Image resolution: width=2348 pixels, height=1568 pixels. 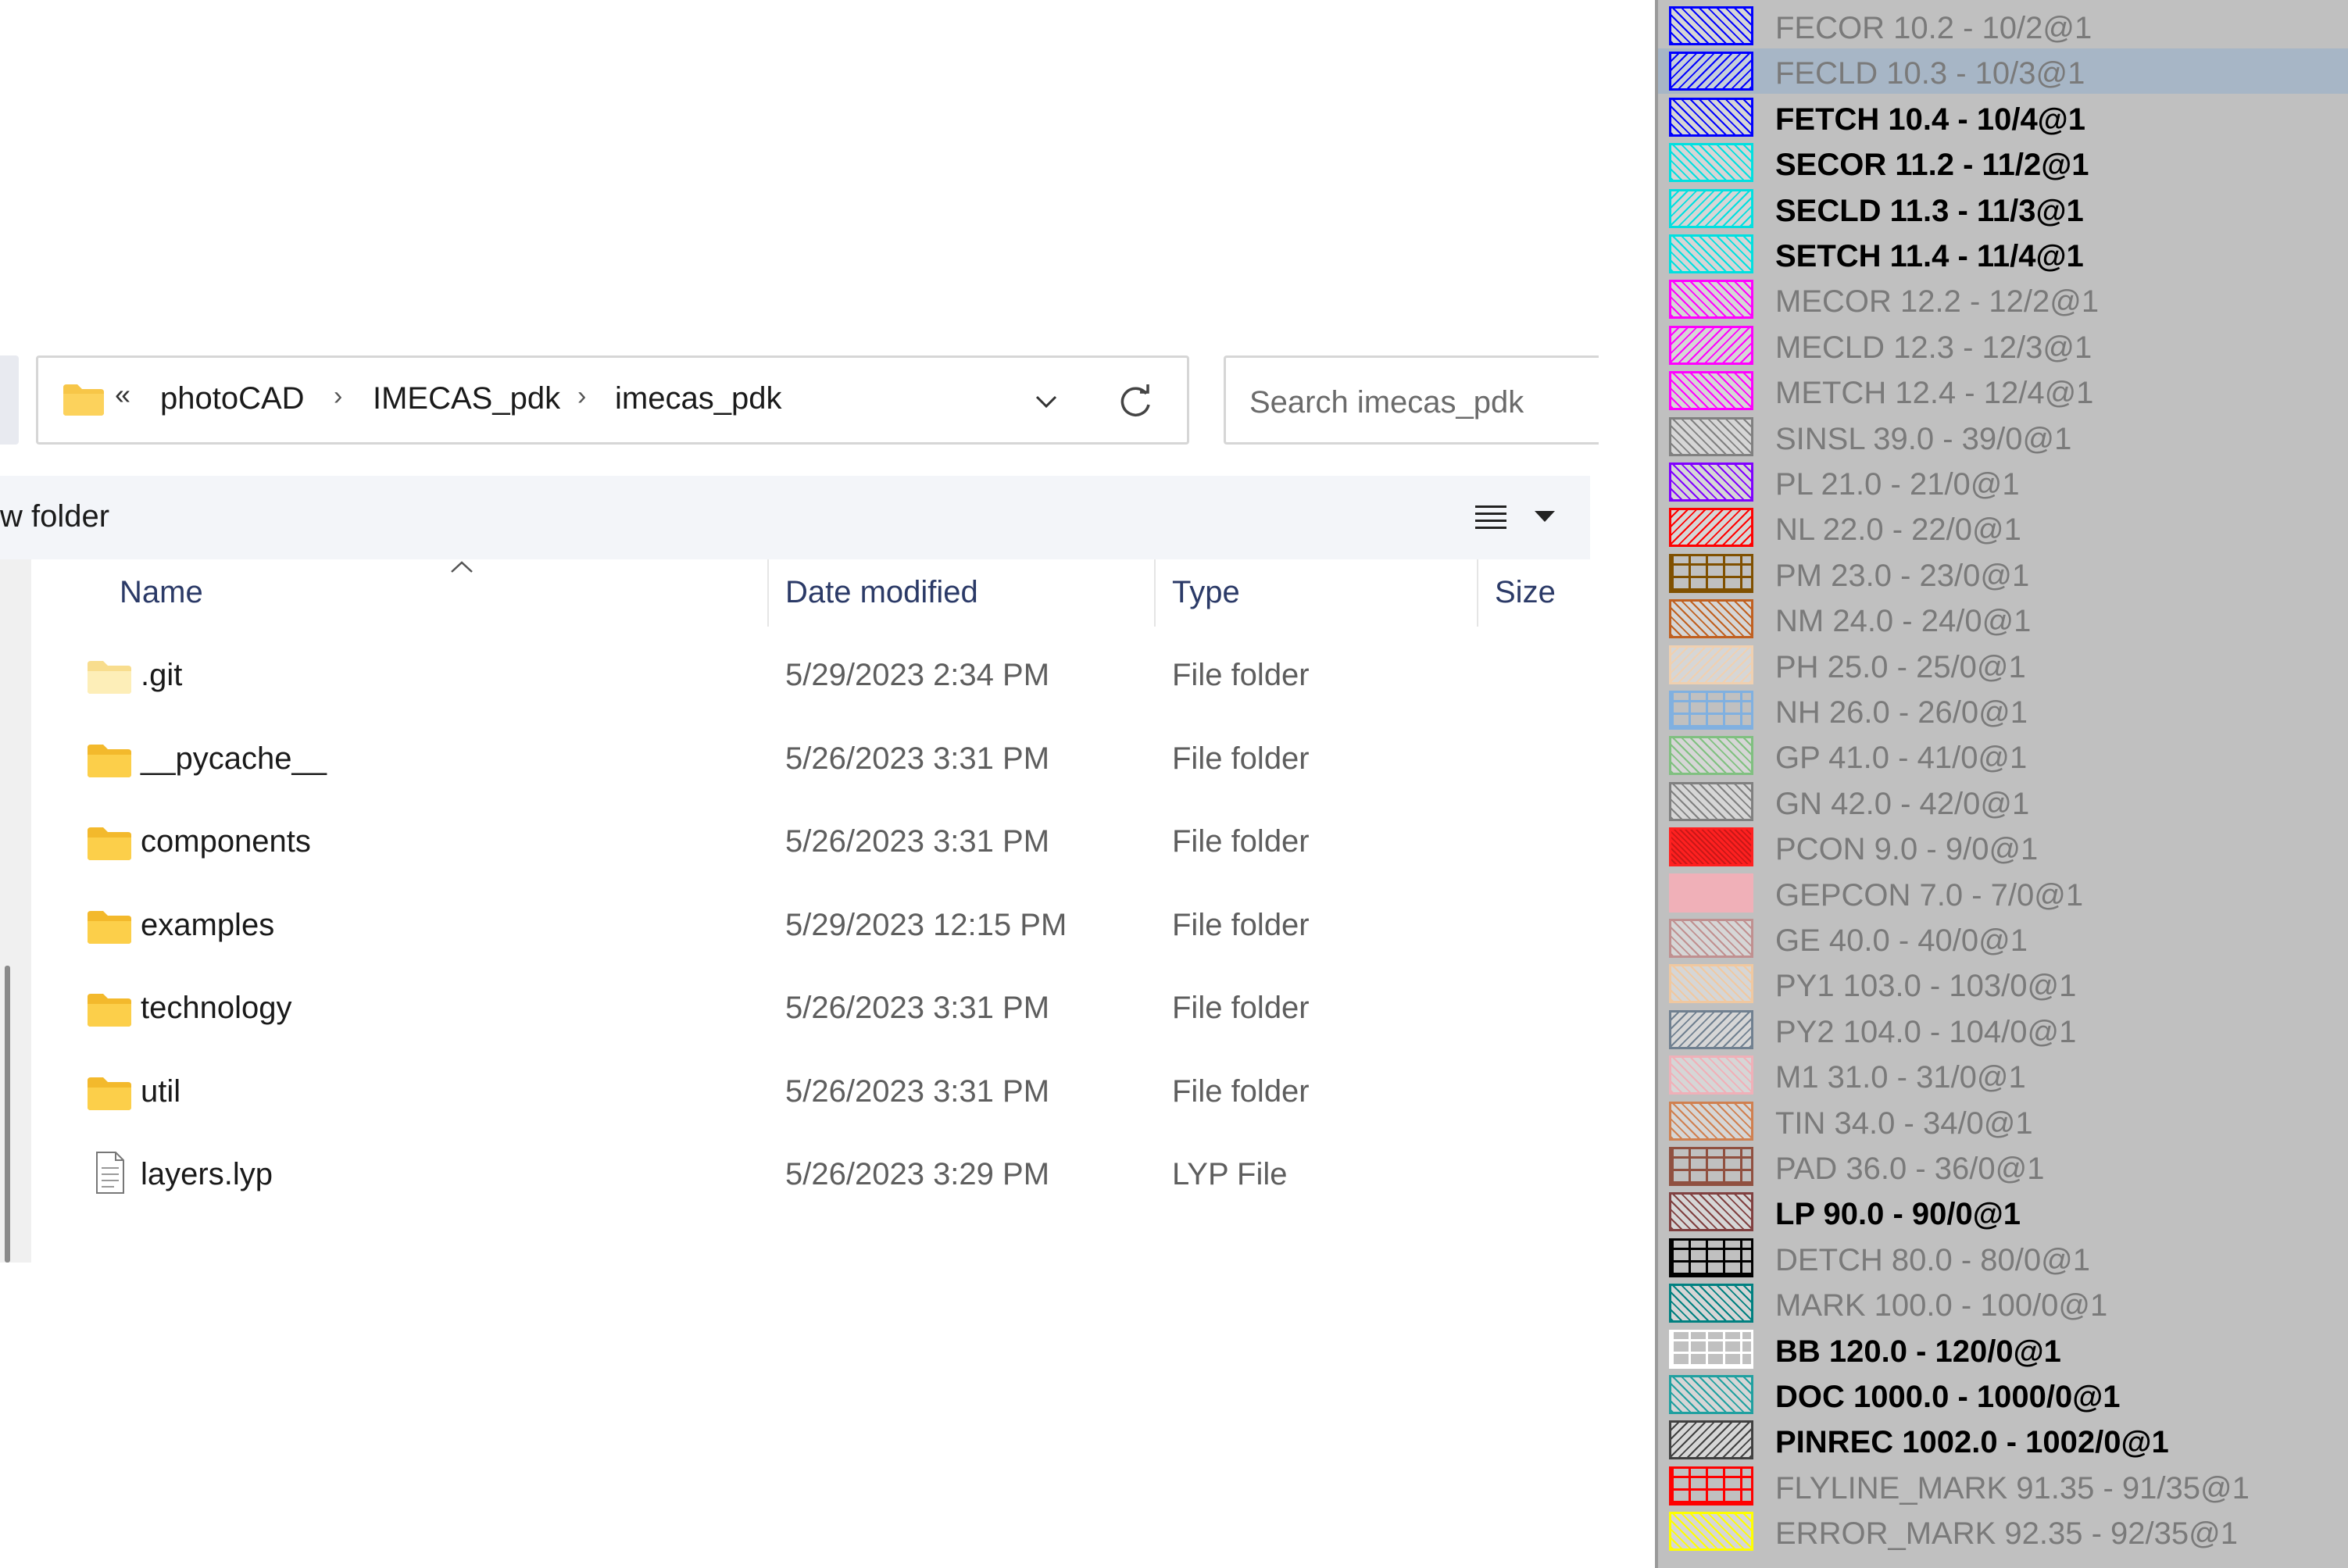 I want to click on layer-row: SINSL 39.0 - 39/0@1, so click(x=2003, y=437).